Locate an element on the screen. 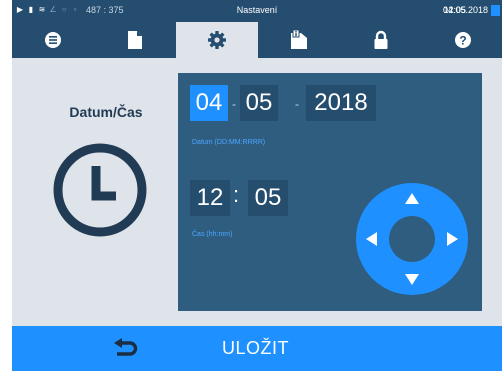 The width and height of the screenshot is (502, 371). navigation-pad is located at coordinates (412, 239).